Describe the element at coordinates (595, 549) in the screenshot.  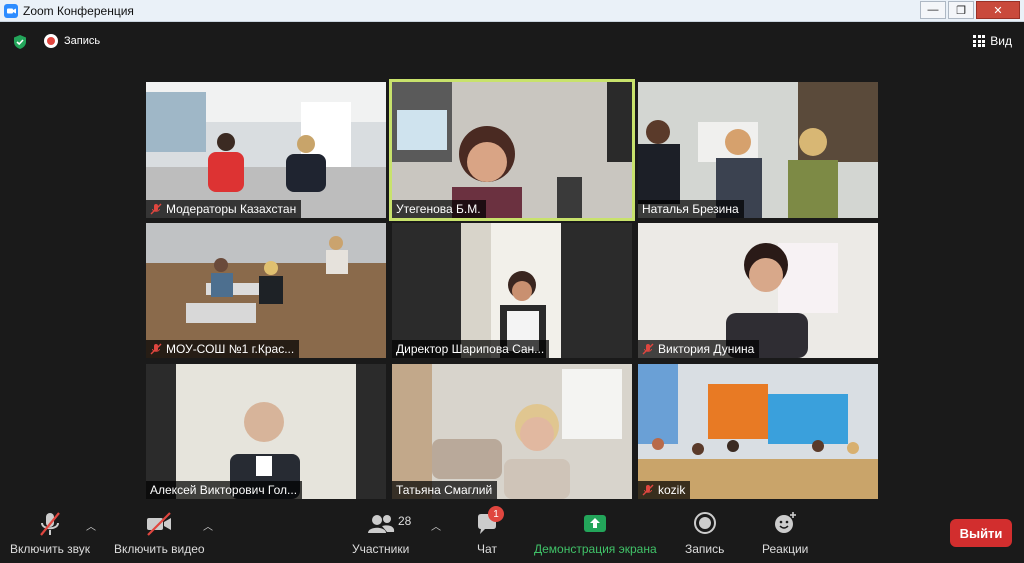
I see `share-screen-label: Демонстрация экрана` at that location.